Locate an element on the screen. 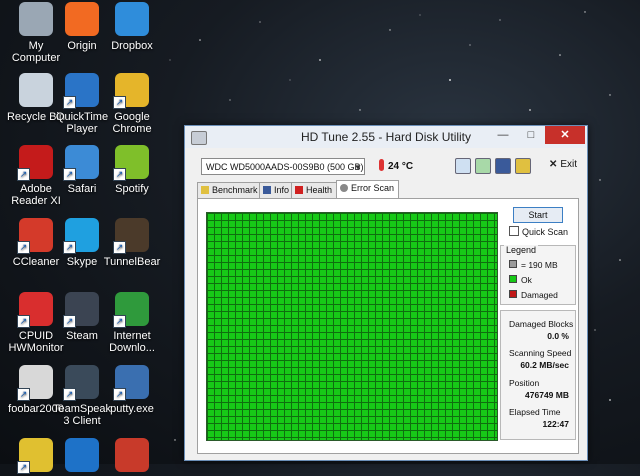  elapsed-time-value: 122:47 is located at coordinates (555, 424).